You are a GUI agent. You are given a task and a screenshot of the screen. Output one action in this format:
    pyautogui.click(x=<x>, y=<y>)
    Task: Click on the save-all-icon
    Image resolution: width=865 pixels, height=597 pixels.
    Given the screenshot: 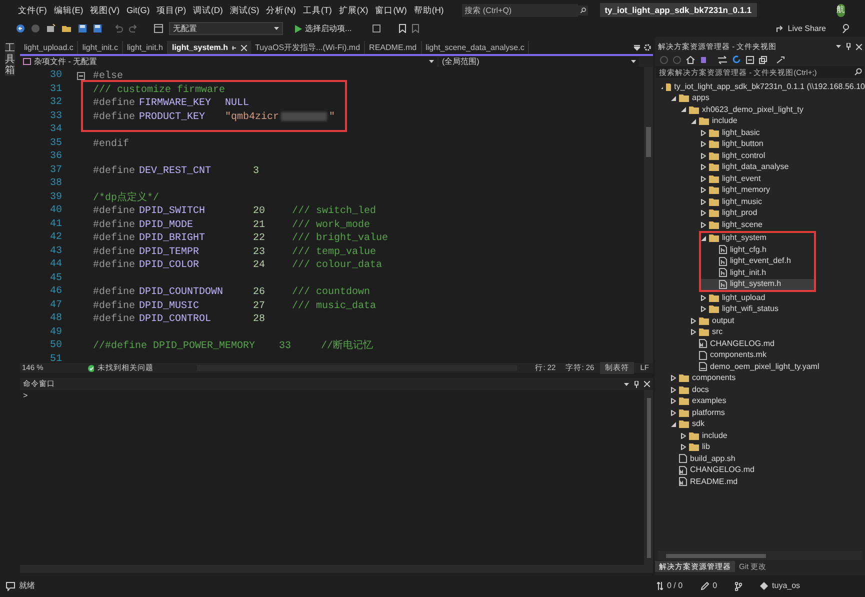 What is the action you would take?
    pyautogui.click(x=97, y=28)
    